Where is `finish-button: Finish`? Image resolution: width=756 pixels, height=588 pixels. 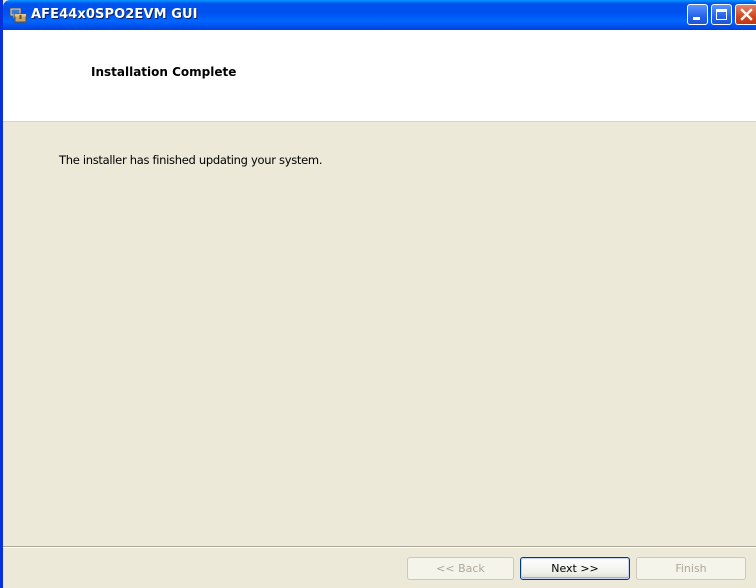 finish-button: Finish is located at coordinates (691, 568).